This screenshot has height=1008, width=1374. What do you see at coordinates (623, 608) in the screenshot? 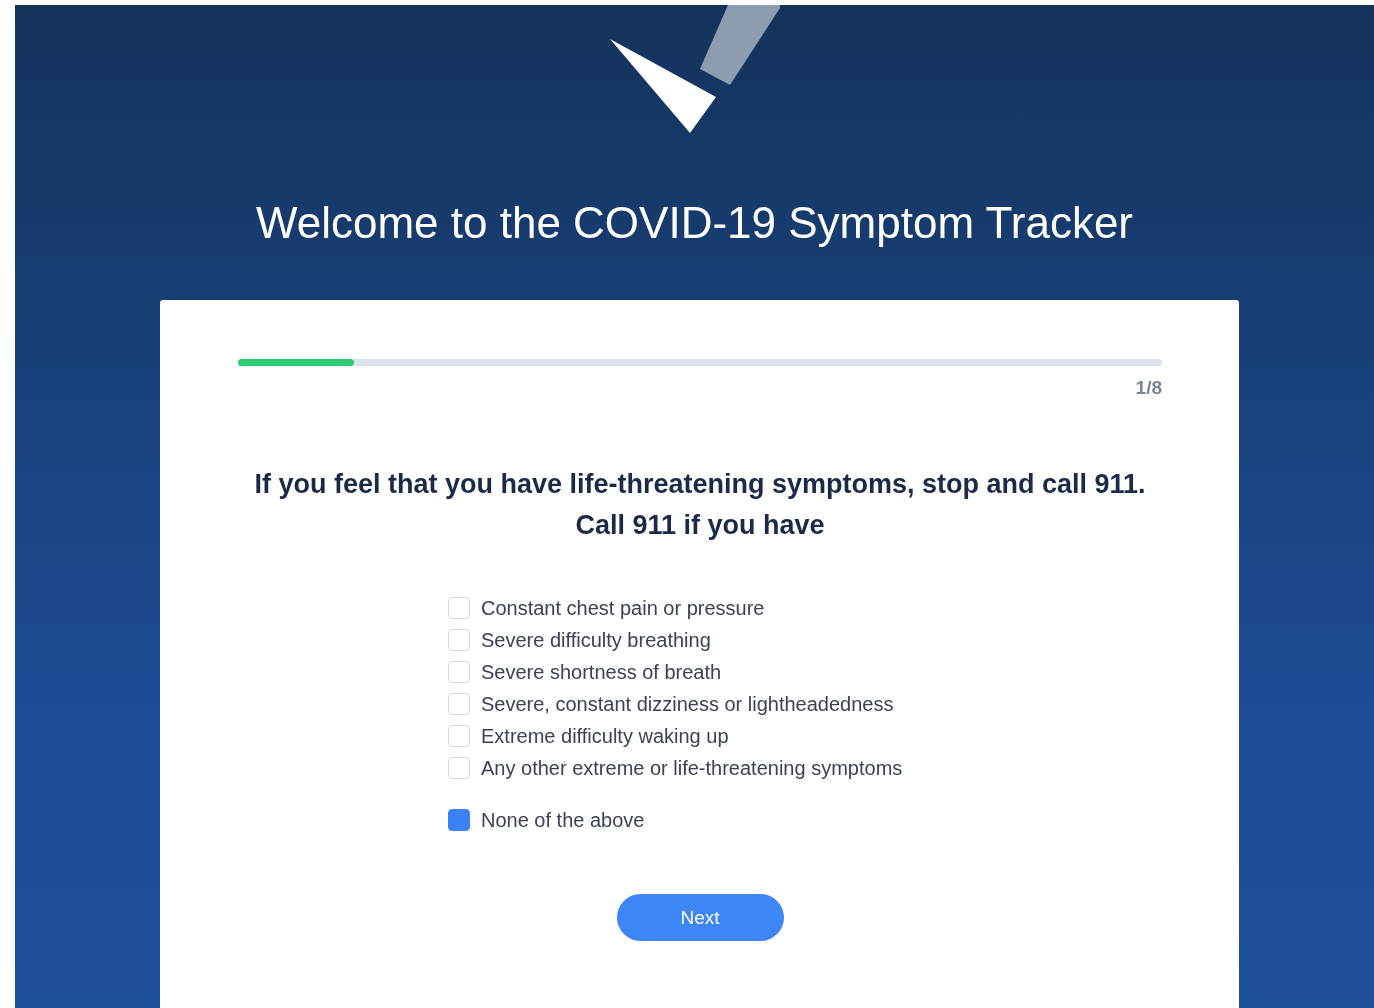
I see `option-label: Constant chest pain or pressure` at bounding box center [623, 608].